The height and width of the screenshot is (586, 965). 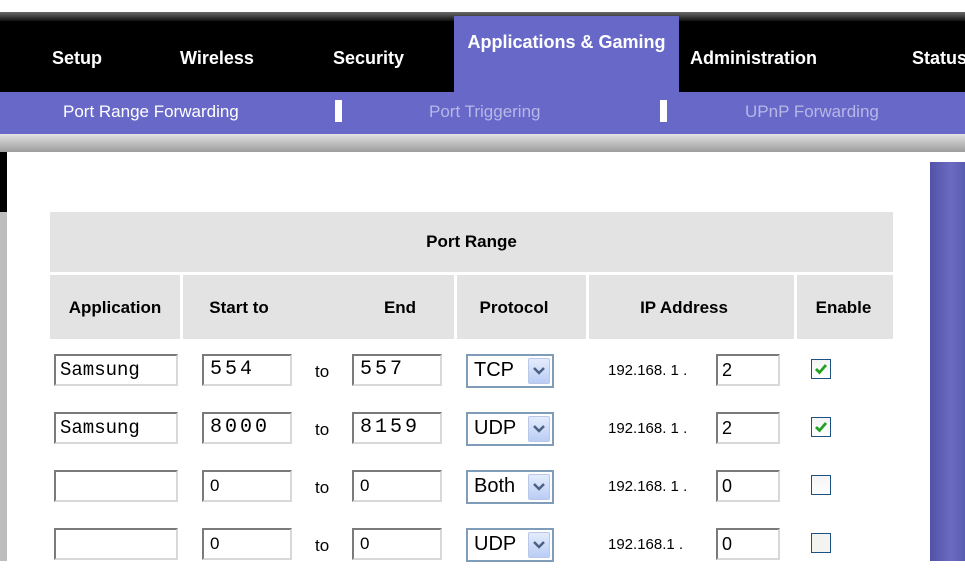 I want to click on protocol-value: TCP, so click(x=494, y=370).